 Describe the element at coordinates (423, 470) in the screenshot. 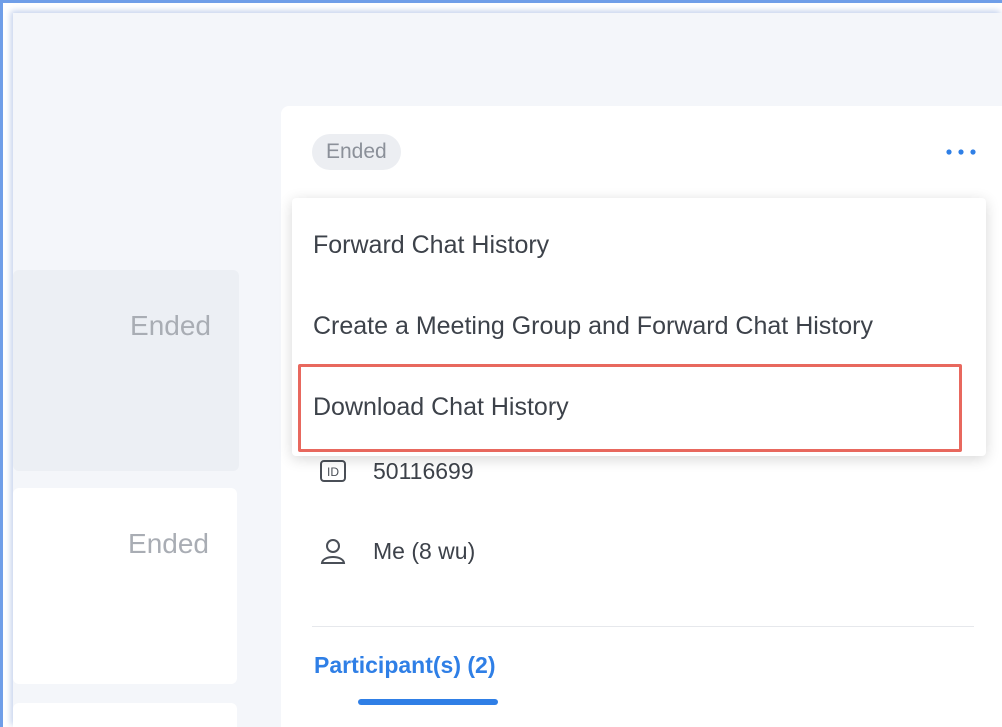

I see `meeting-id: 50116699` at that location.